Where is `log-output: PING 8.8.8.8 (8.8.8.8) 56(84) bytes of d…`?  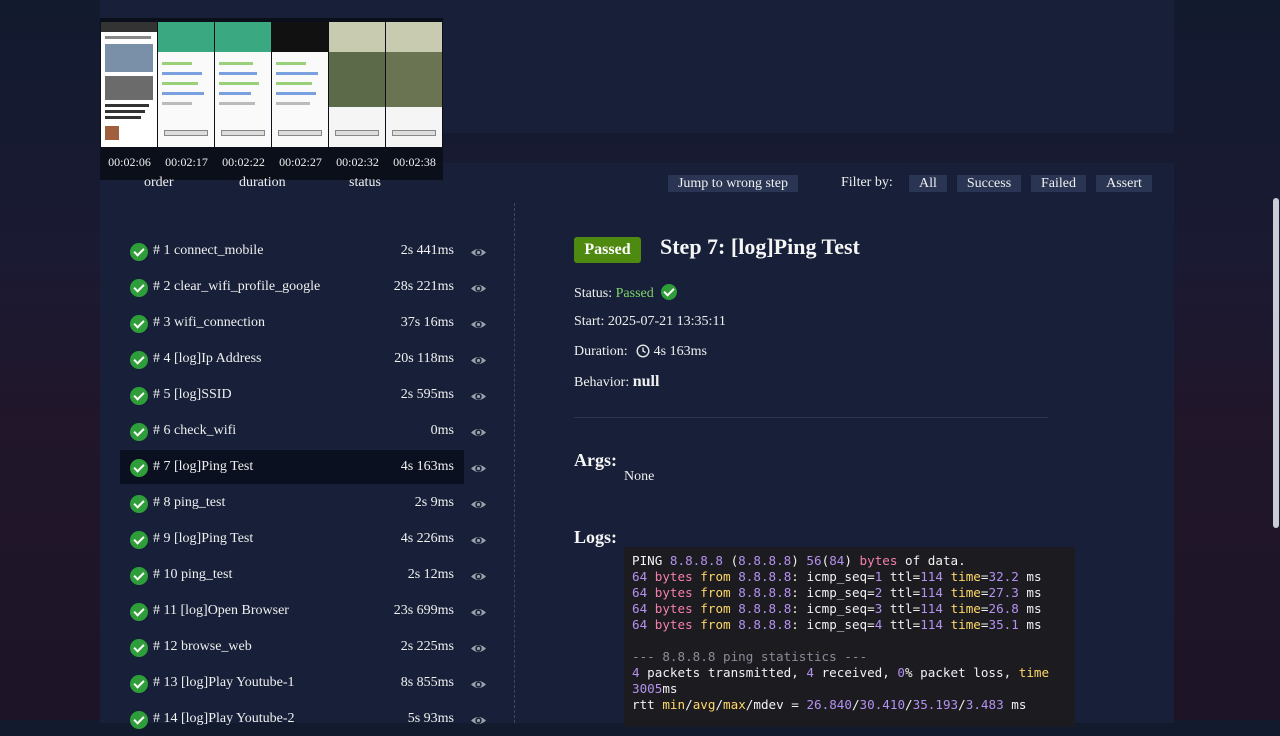
log-output: PING 8.8.8.8 (8.8.8.8) 56(84) bytes of d… is located at coordinates (849, 637).